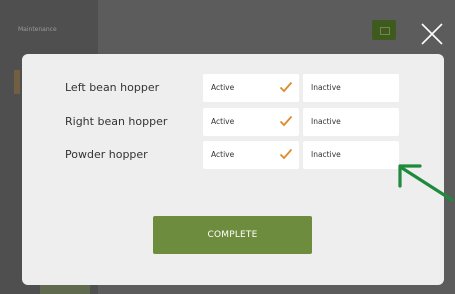  What do you see at coordinates (432, 34) in the screenshot?
I see `close-icon` at bounding box center [432, 34].